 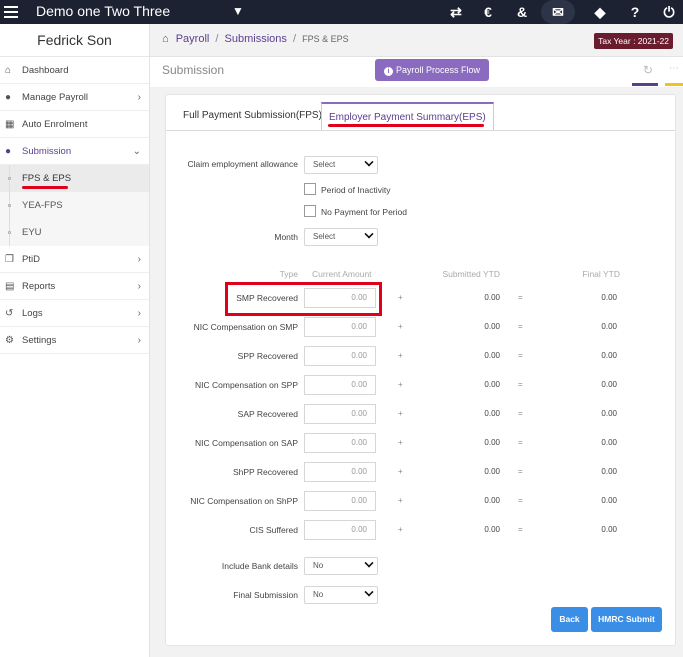 I want to click on history-icon: ↺, so click(x=9, y=313).